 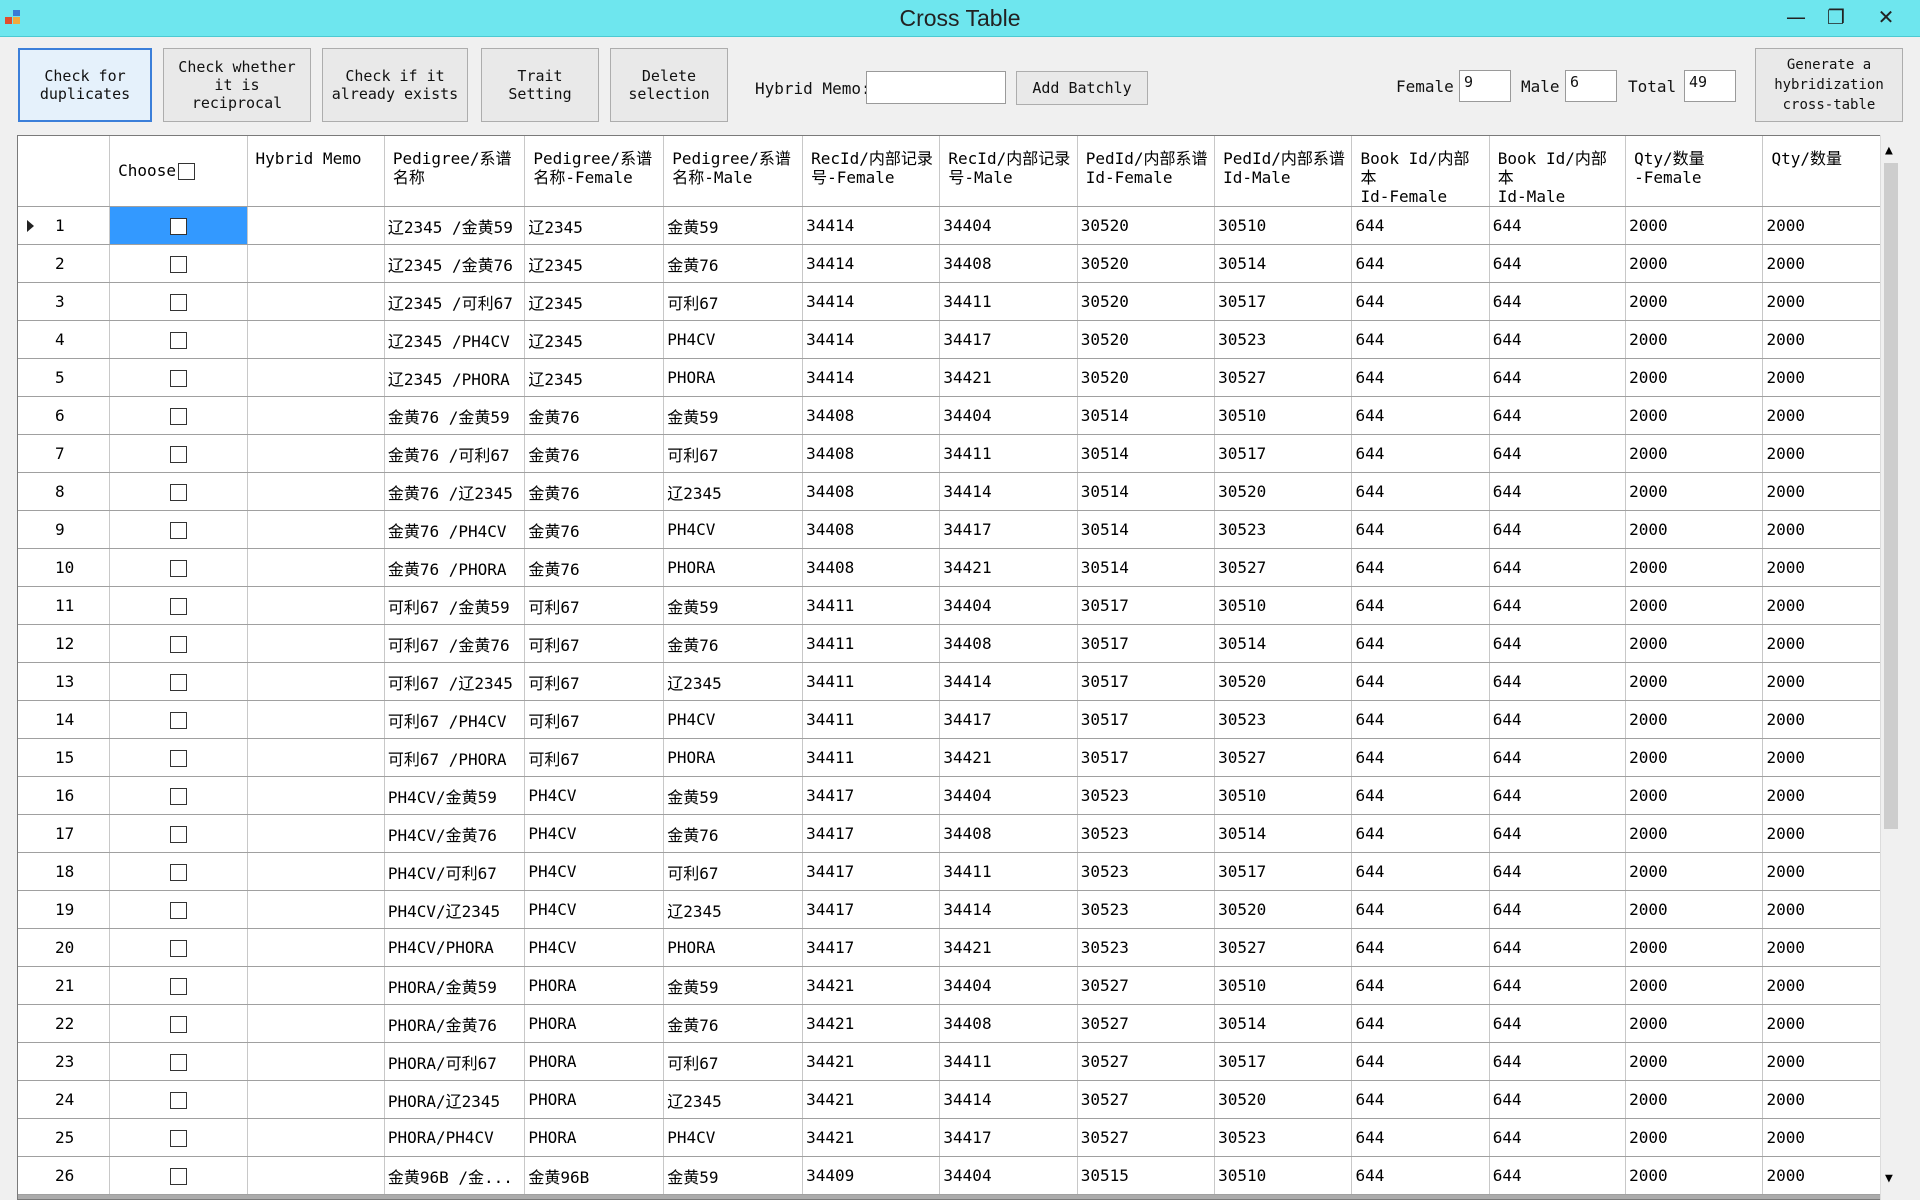 I want to click on table-cell: 金黄76 /PH4CV, so click(x=455, y=529).